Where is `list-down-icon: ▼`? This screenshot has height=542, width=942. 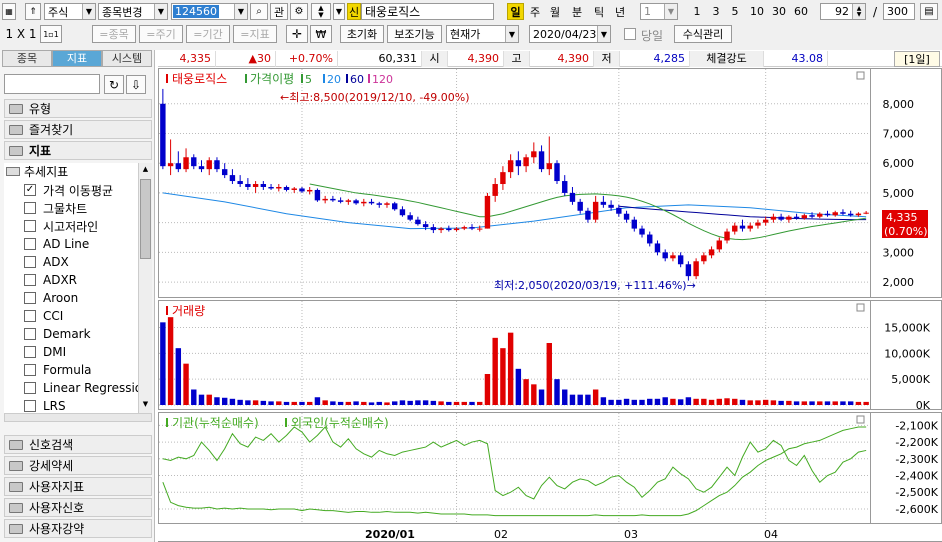 list-down-icon: ▼ is located at coordinates (339, 11).